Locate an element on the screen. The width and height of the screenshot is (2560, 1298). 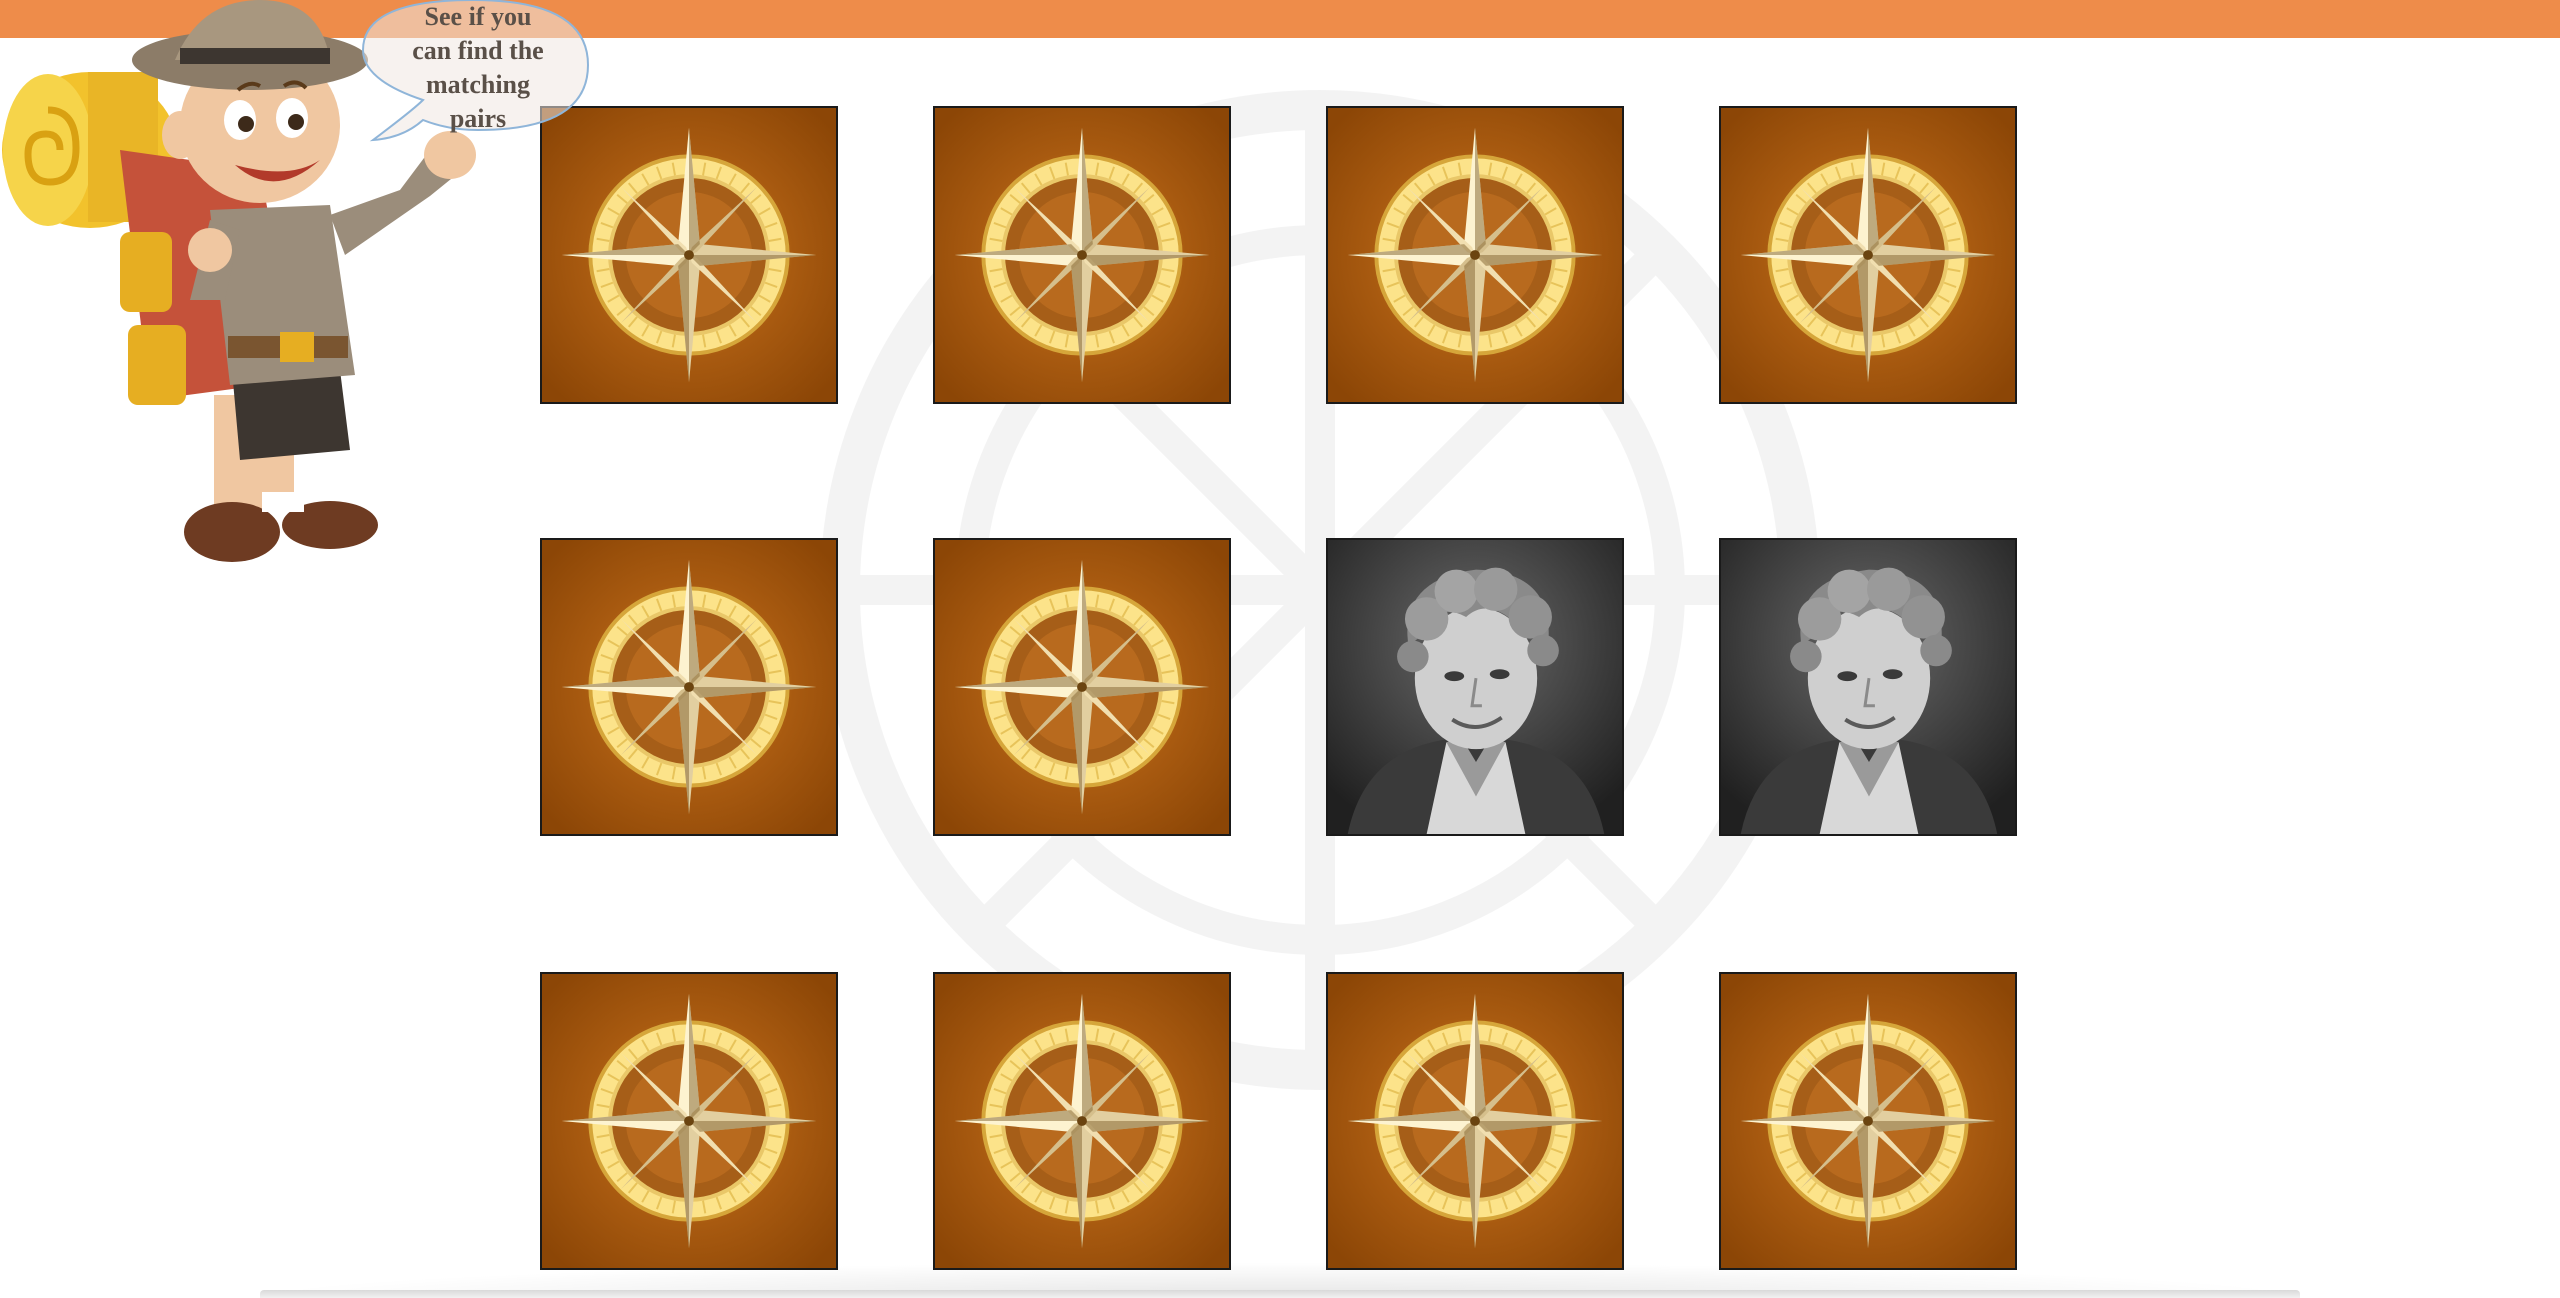
speech-text: See if you can find the matching pairs is located at coordinates (478, 68).